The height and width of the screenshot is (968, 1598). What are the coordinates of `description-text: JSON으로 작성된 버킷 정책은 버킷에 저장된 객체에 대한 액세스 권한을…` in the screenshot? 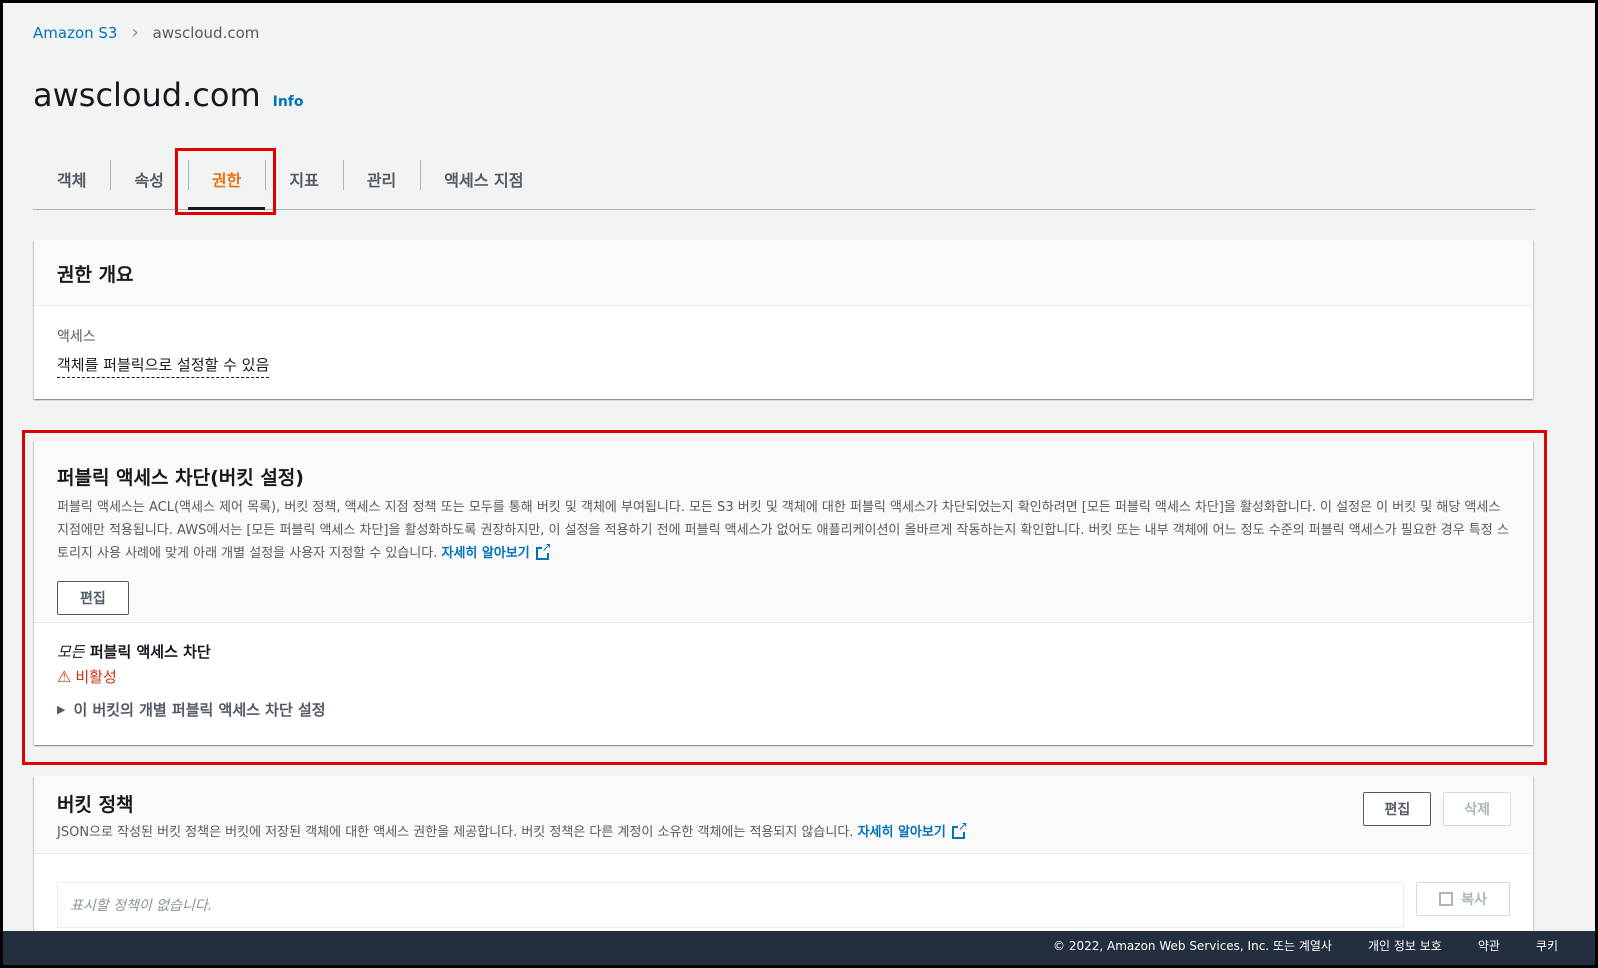 It's located at (455, 832).